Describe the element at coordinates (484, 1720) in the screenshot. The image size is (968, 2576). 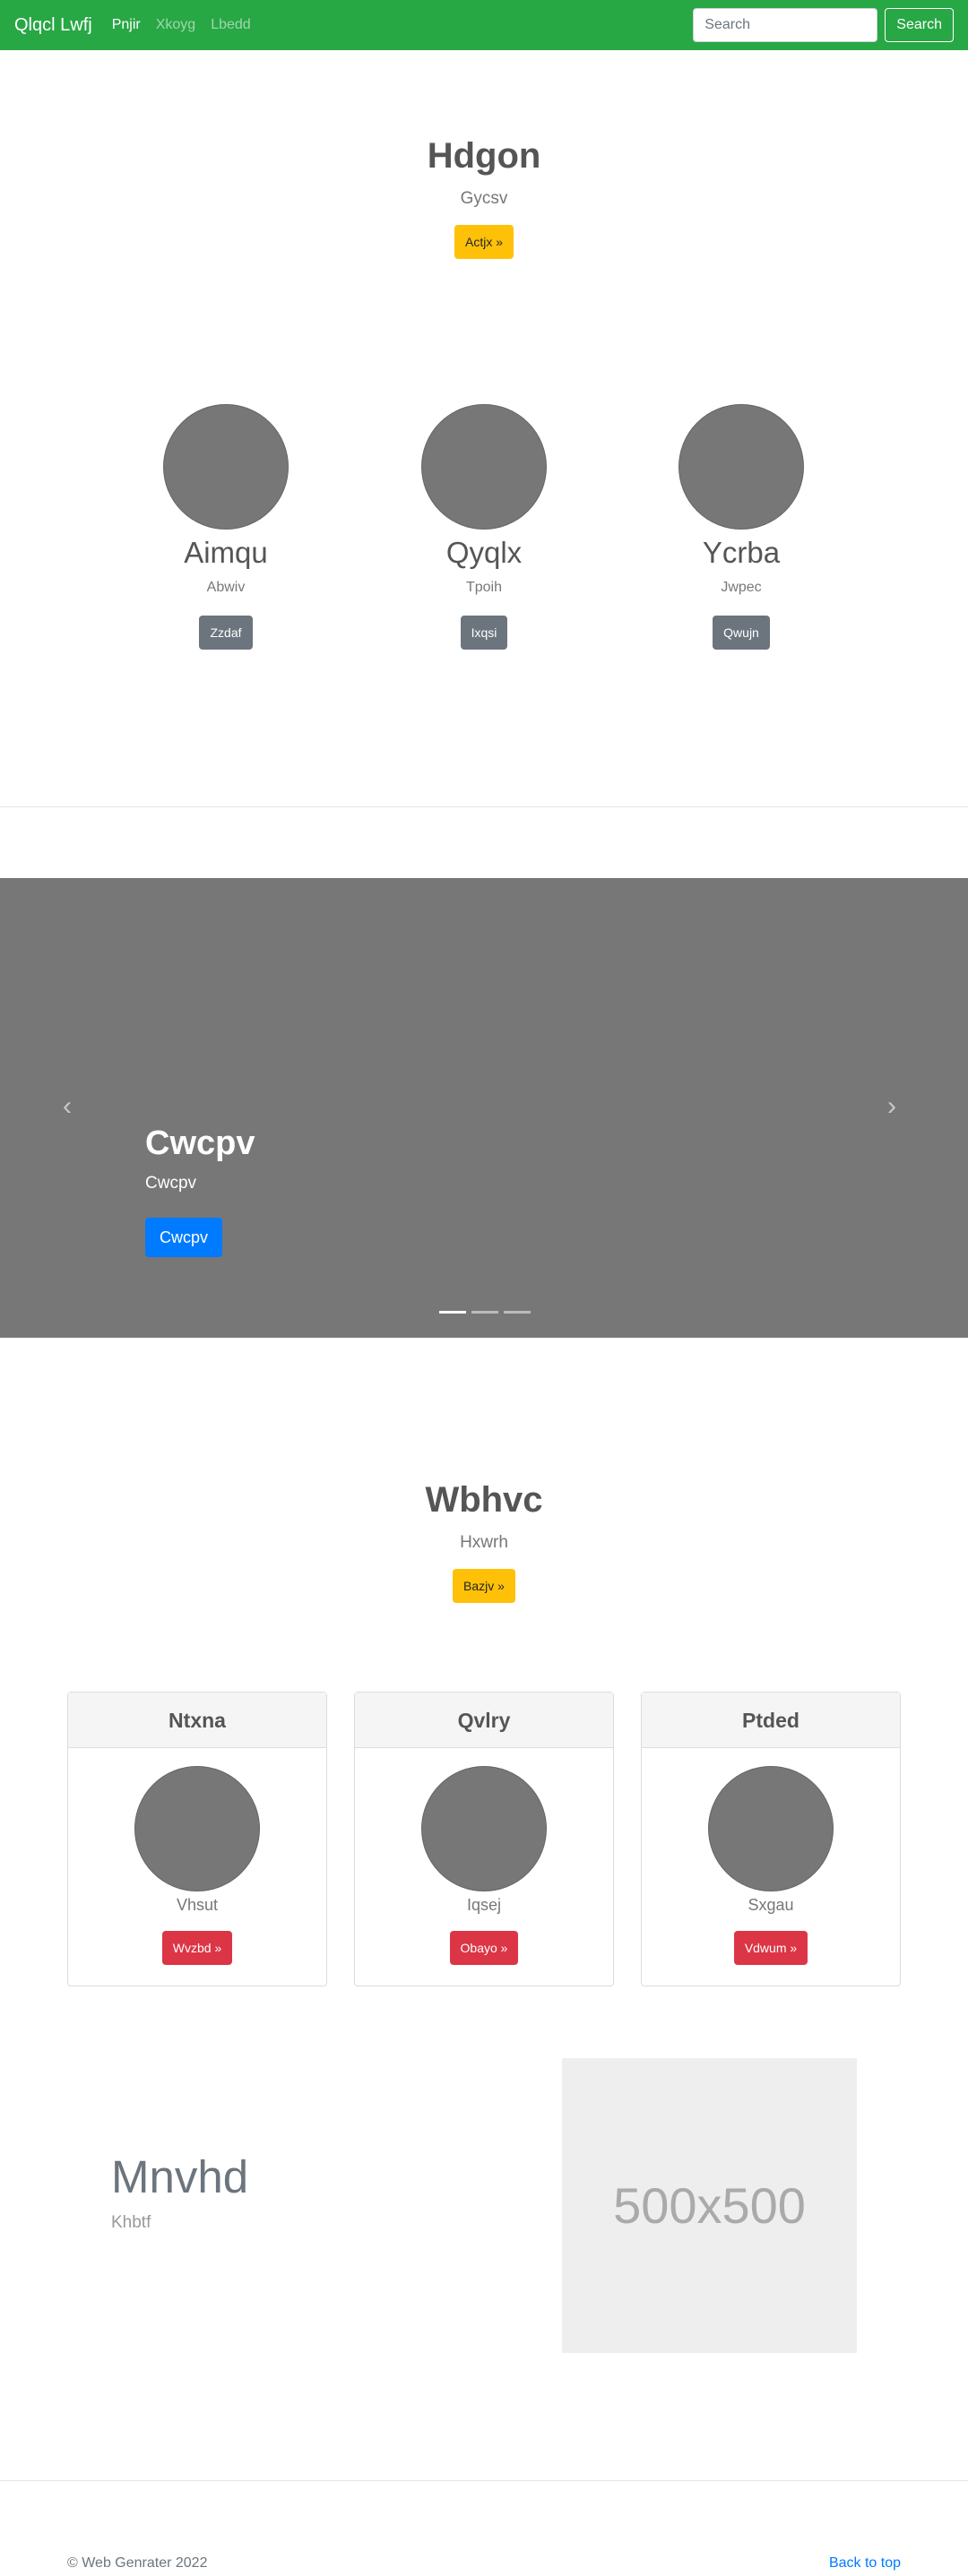
I see `card-header: Qvlry` at that location.